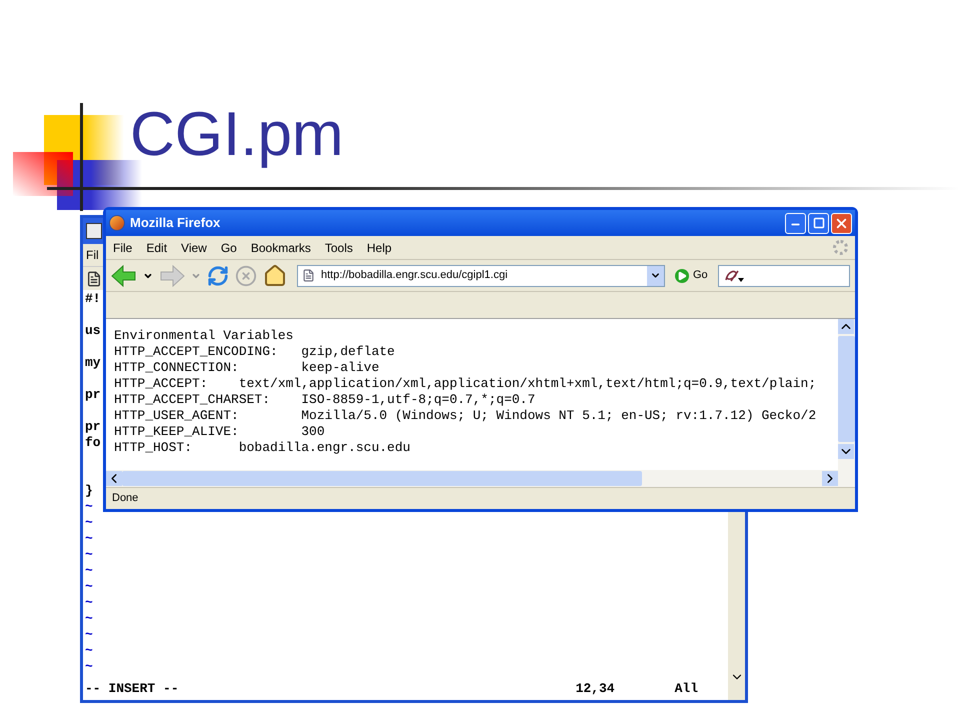 This screenshot has width=960, height=720. I want to click on mode-indicator: -- INSERT --, so click(132, 689).